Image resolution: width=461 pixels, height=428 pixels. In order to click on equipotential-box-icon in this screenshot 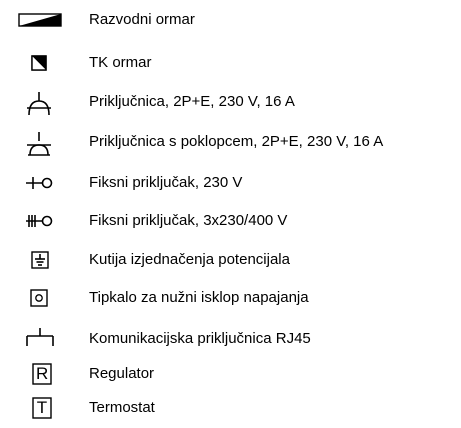, I will do `click(40, 260)`.